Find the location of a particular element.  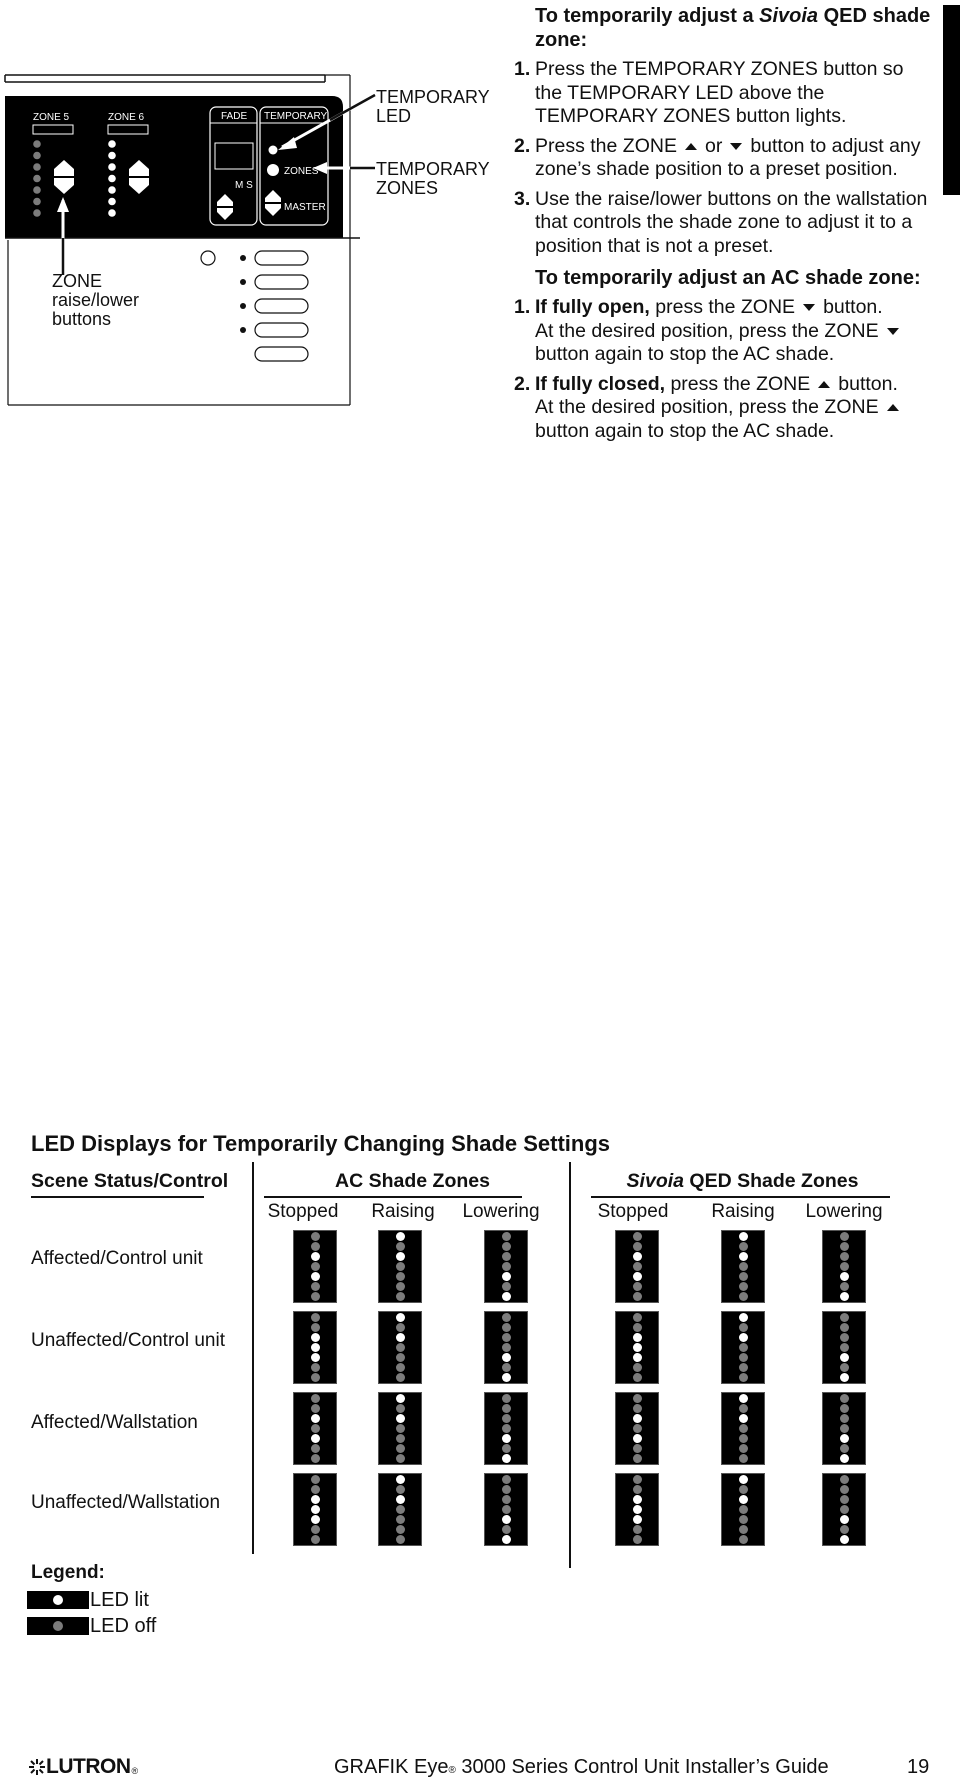

temporary-zones-button is located at coordinates (273, 170).